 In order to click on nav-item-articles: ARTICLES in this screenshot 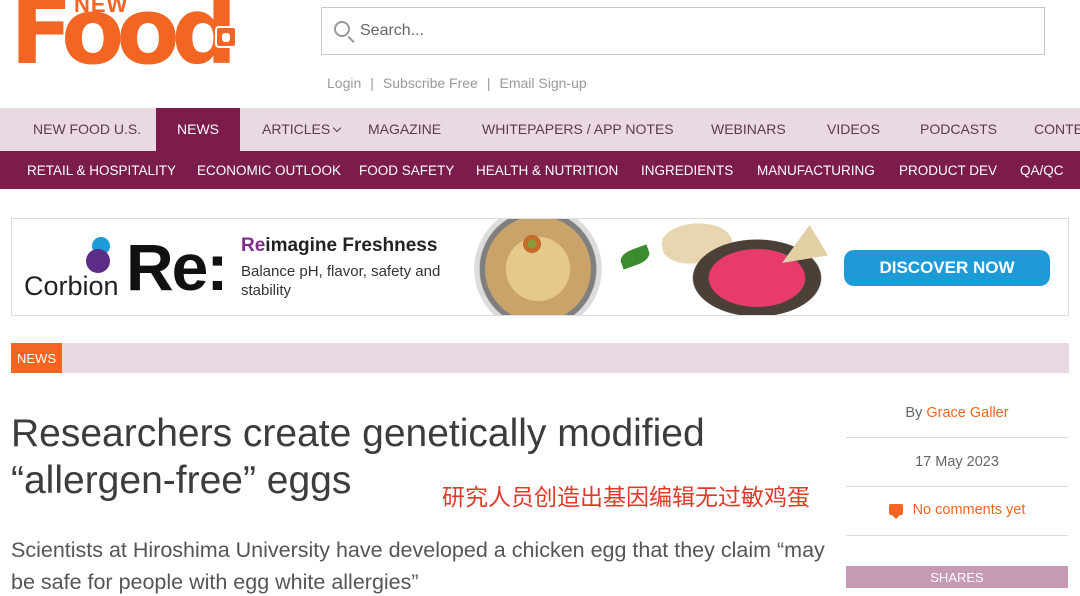, I will do `click(302, 129)`.